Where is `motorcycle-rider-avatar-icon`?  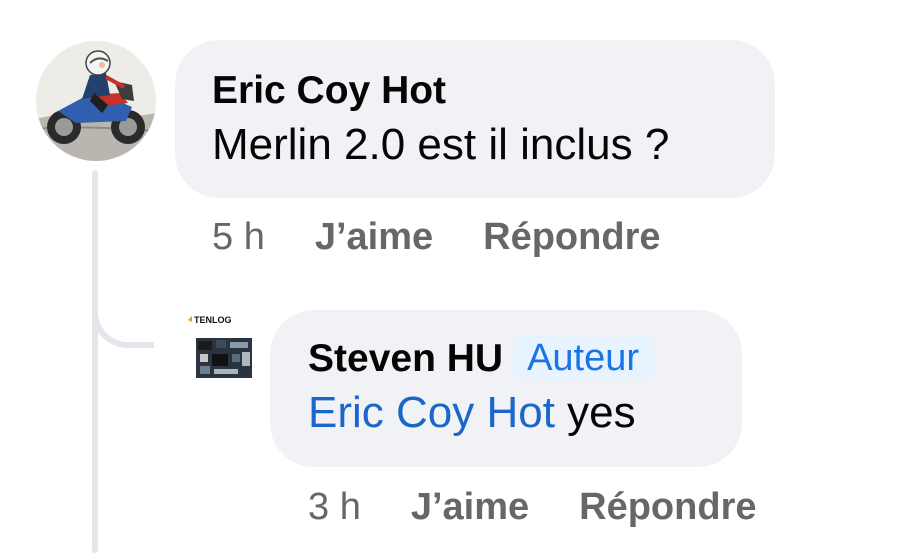
motorcycle-rider-avatar-icon is located at coordinates (96, 101).